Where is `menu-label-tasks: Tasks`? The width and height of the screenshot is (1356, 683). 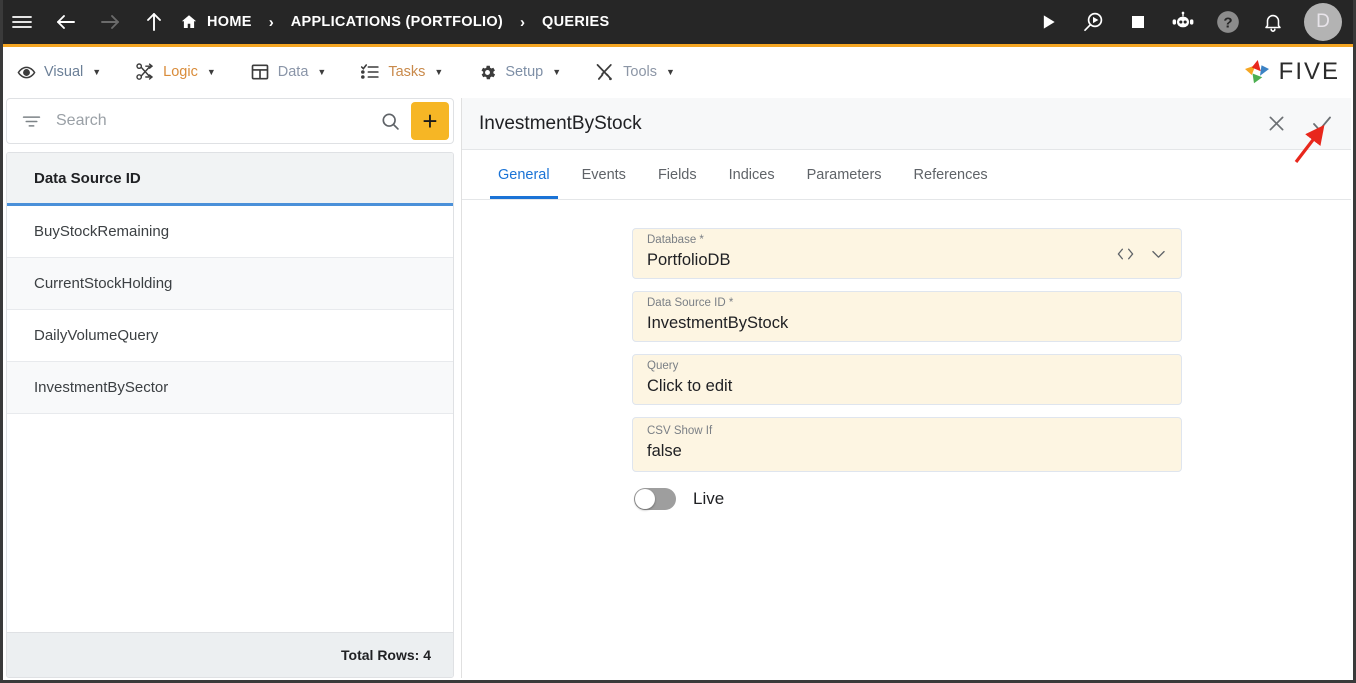 menu-label-tasks: Tasks is located at coordinates (407, 72).